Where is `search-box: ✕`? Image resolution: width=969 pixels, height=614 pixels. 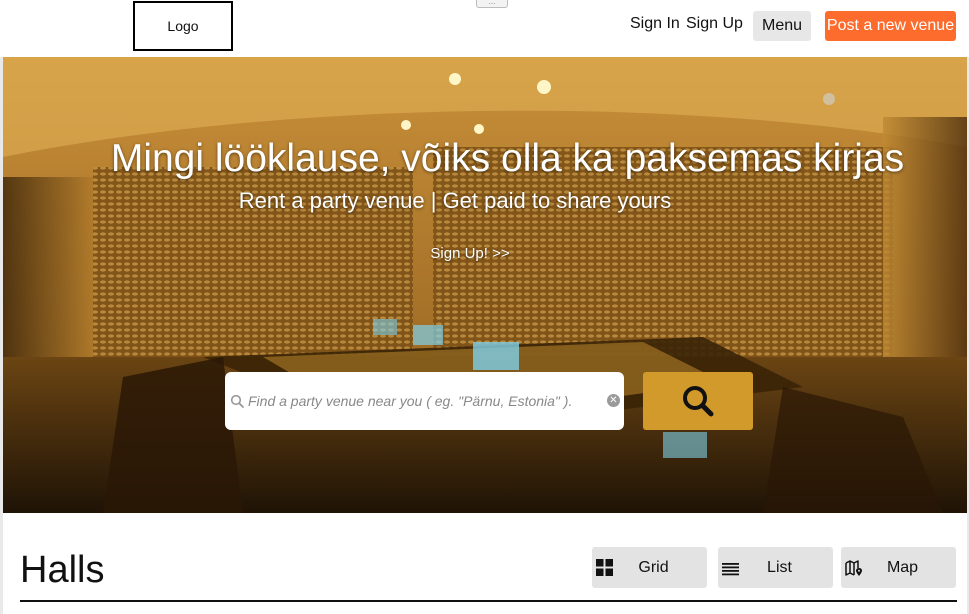 search-box: ✕ is located at coordinates (424, 401).